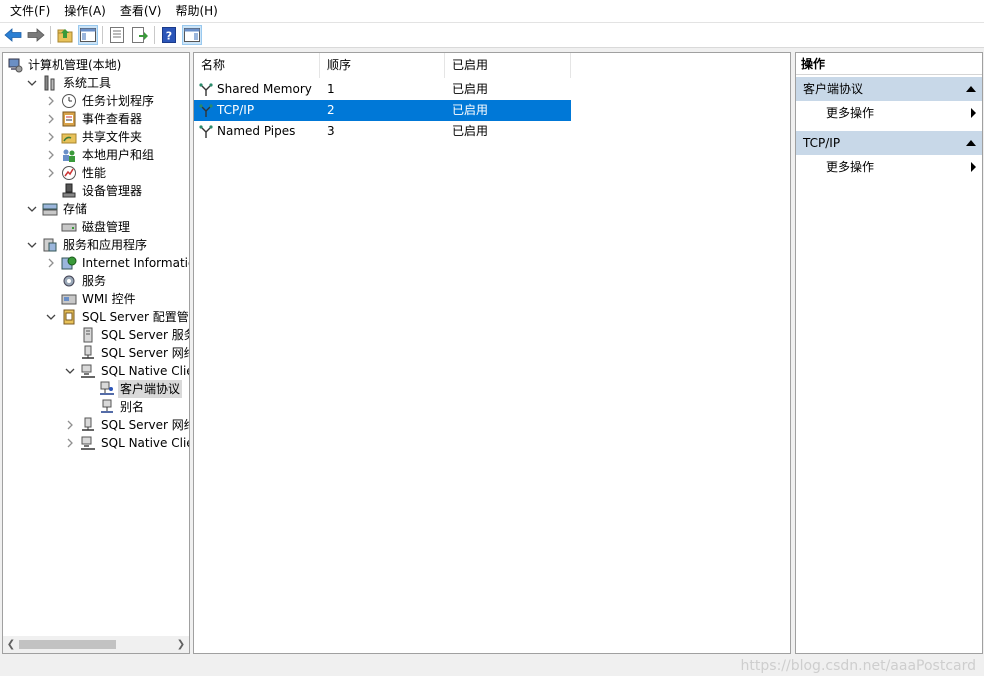  What do you see at coordinates (69, 191) in the screenshot?
I see `device-manager-icon` at bounding box center [69, 191].